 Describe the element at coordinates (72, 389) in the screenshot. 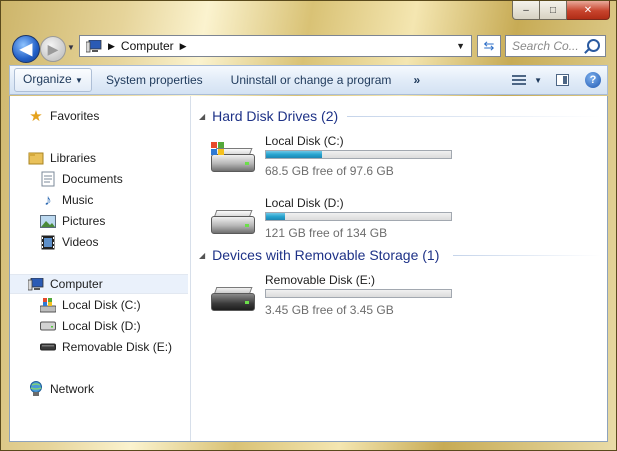

I see `sidebar-item-label: Network` at that location.